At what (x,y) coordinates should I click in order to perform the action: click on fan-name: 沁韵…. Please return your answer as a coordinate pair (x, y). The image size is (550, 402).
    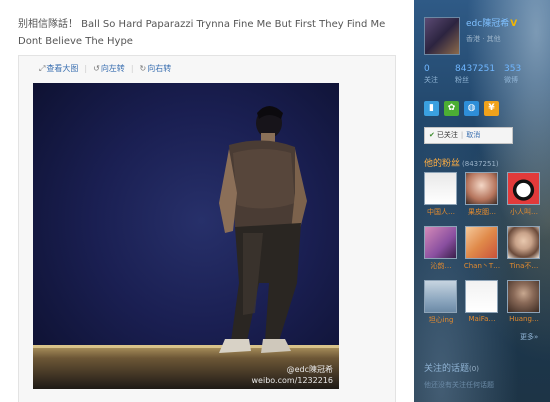
    Looking at the image, I should click on (441, 266).